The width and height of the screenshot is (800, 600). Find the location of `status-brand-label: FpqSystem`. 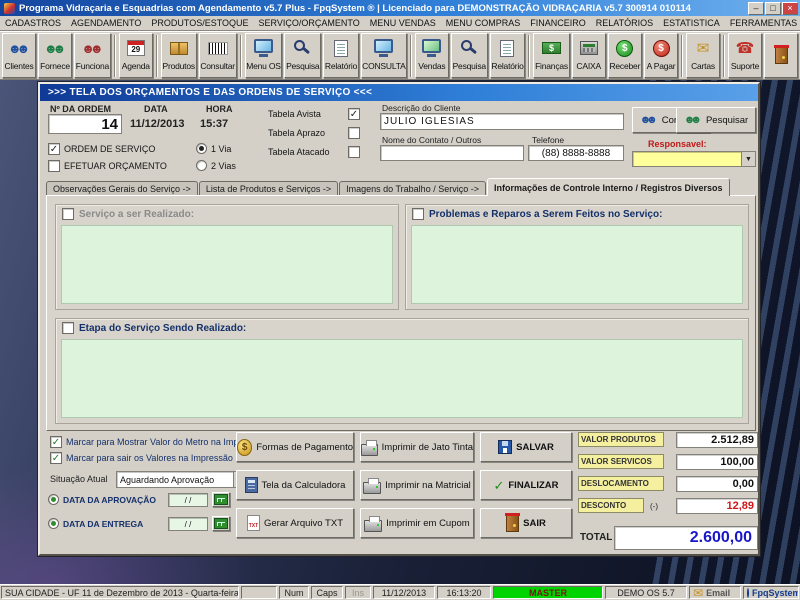

status-brand-label: FpqSystem is located at coordinates (775, 592).